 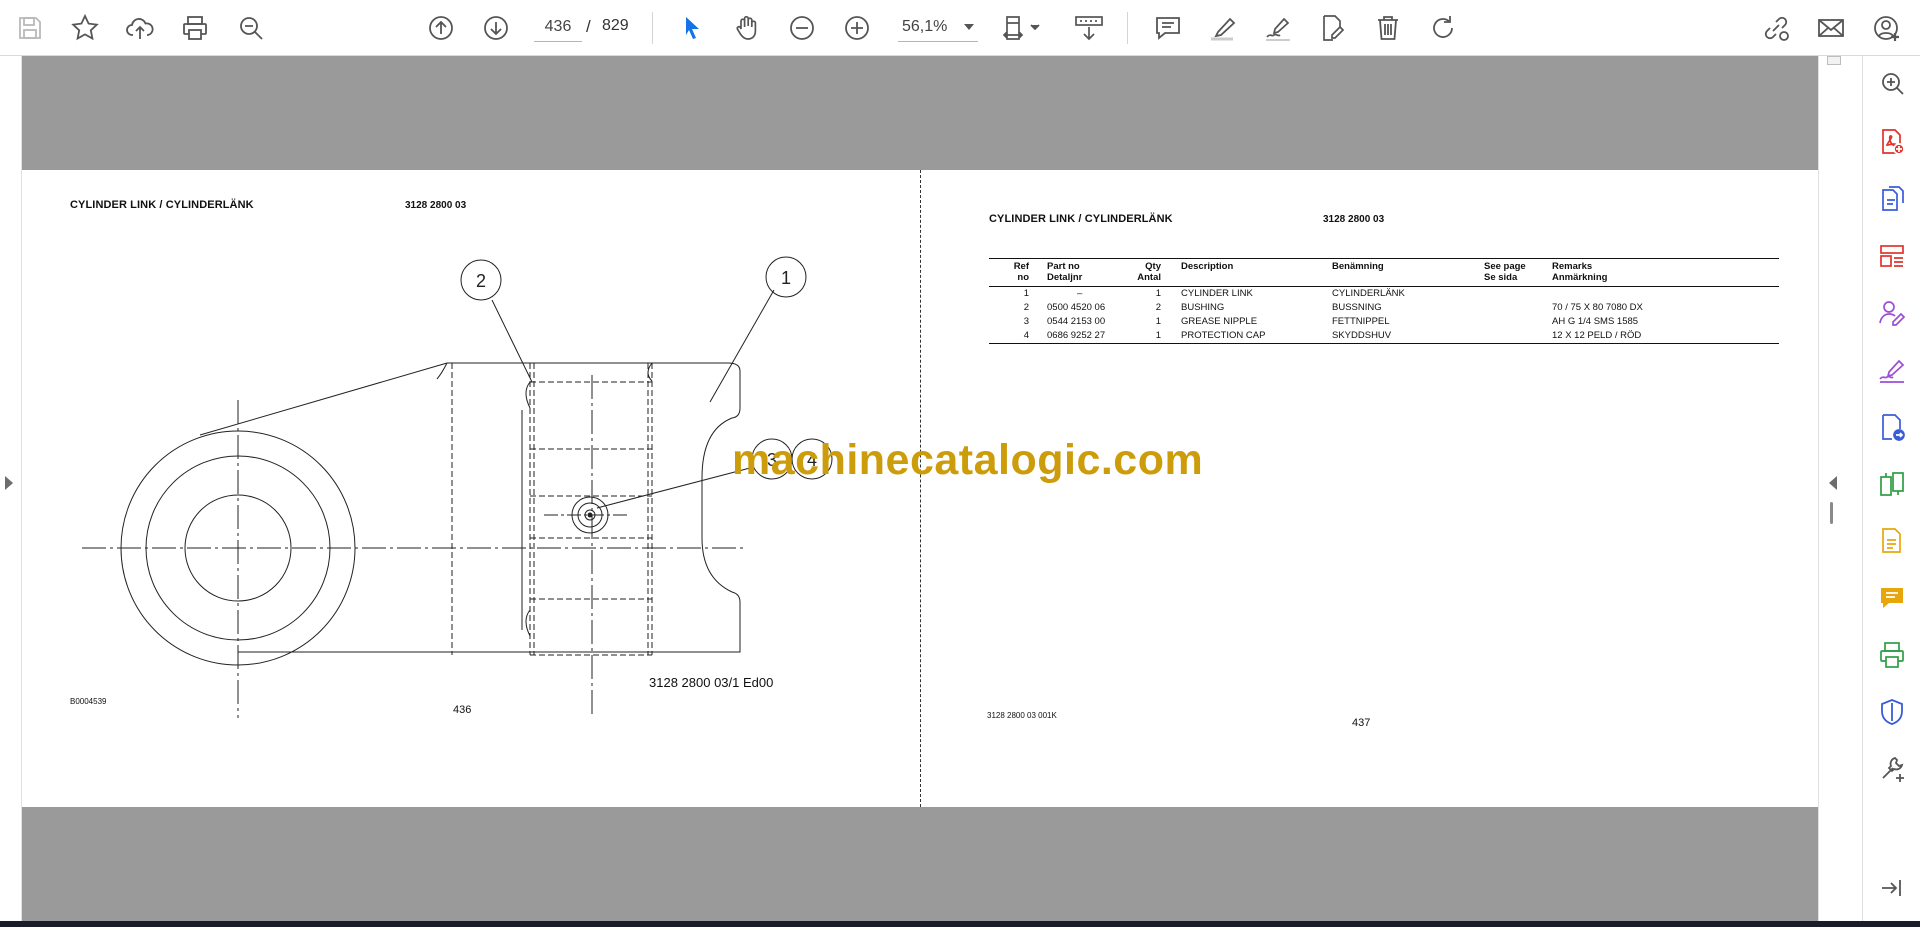 What do you see at coordinates (88, 701) in the screenshot?
I see `figure-code: B0004539` at bounding box center [88, 701].